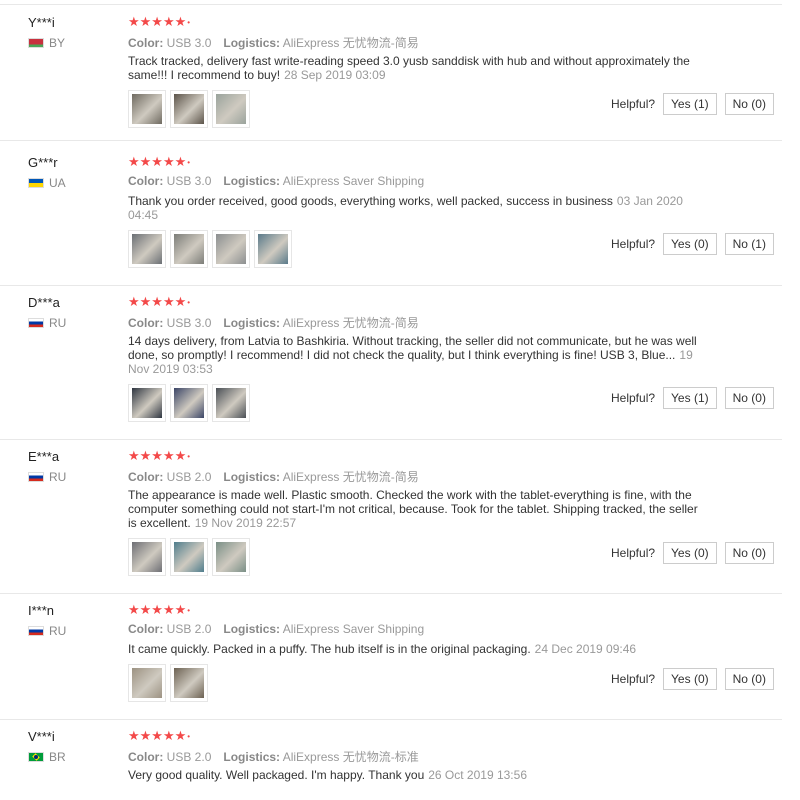 Image resolution: width=800 pixels, height=800 pixels. Describe the element at coordinates (749, 244) in the screenshot. I see `helpful-no-button: No (1)` at that location.